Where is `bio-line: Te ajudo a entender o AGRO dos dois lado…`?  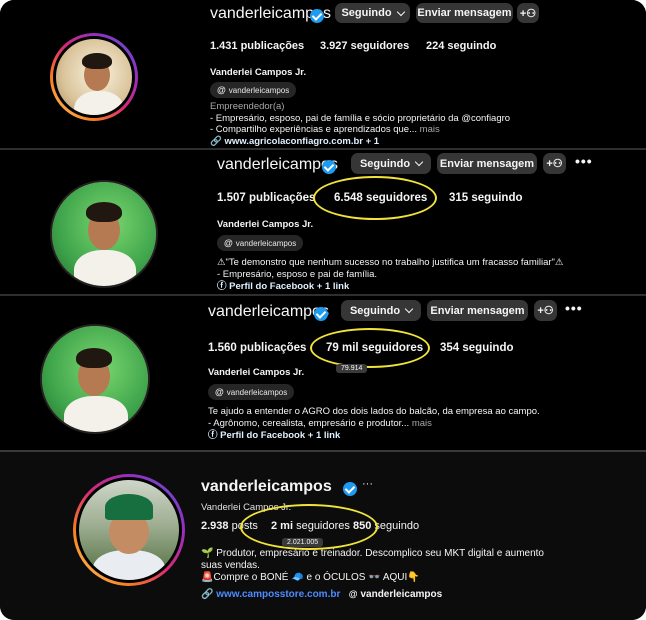
bio-line: Te ajudo a entender o AGRO dos dois lado… is located at coordinates (374, 411).